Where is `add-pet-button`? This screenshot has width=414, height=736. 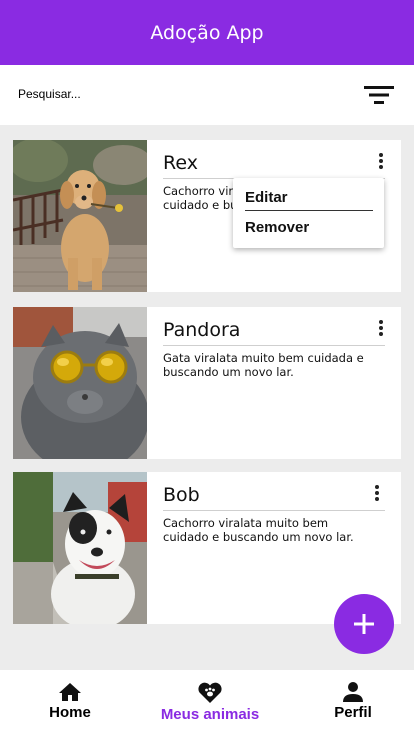 add-pet-button is located at coordinates (364, 624).